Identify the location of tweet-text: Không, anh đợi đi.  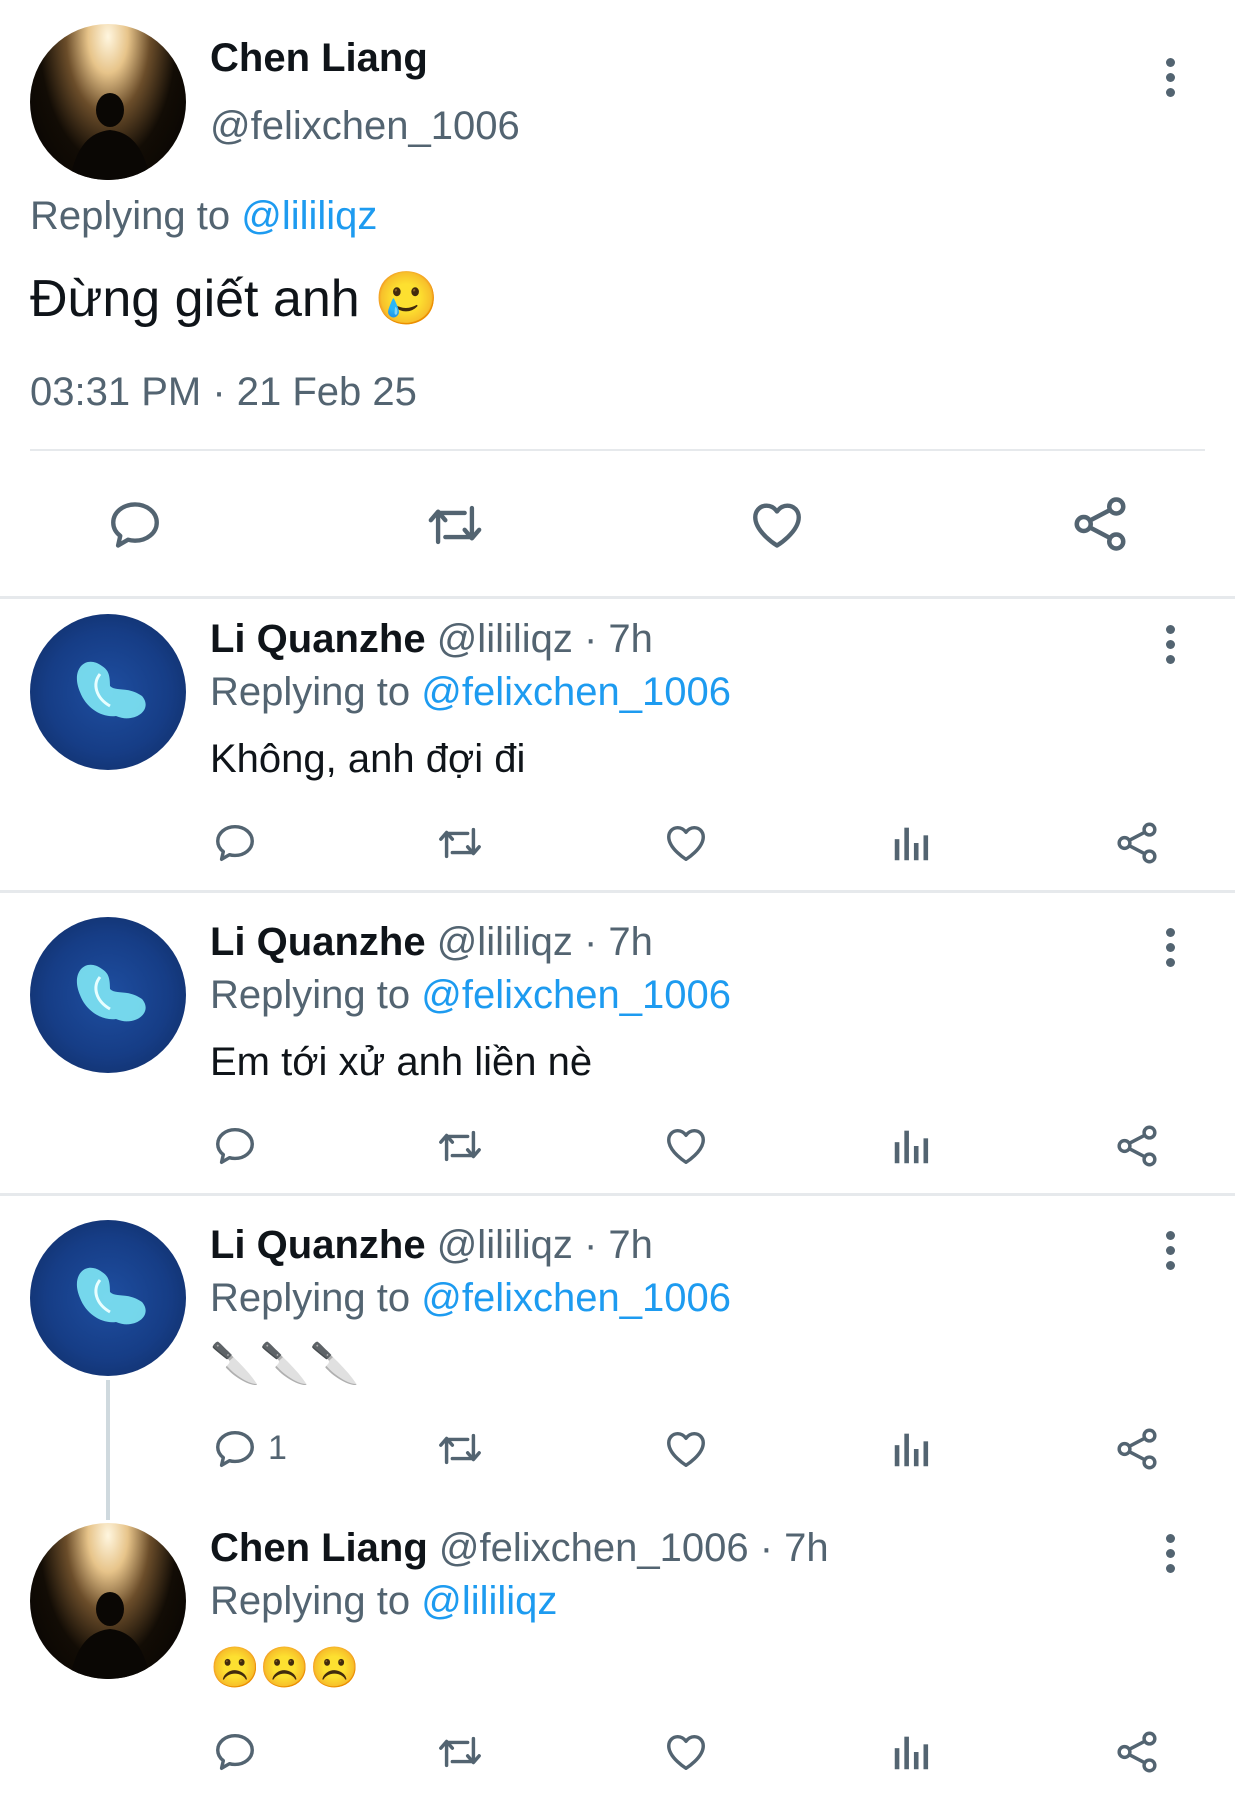
(368, 759).